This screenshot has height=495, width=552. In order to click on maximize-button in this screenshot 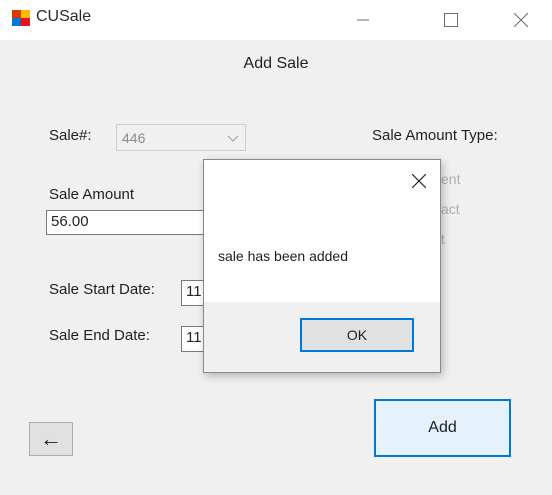, I will do `click(451, 20)`.